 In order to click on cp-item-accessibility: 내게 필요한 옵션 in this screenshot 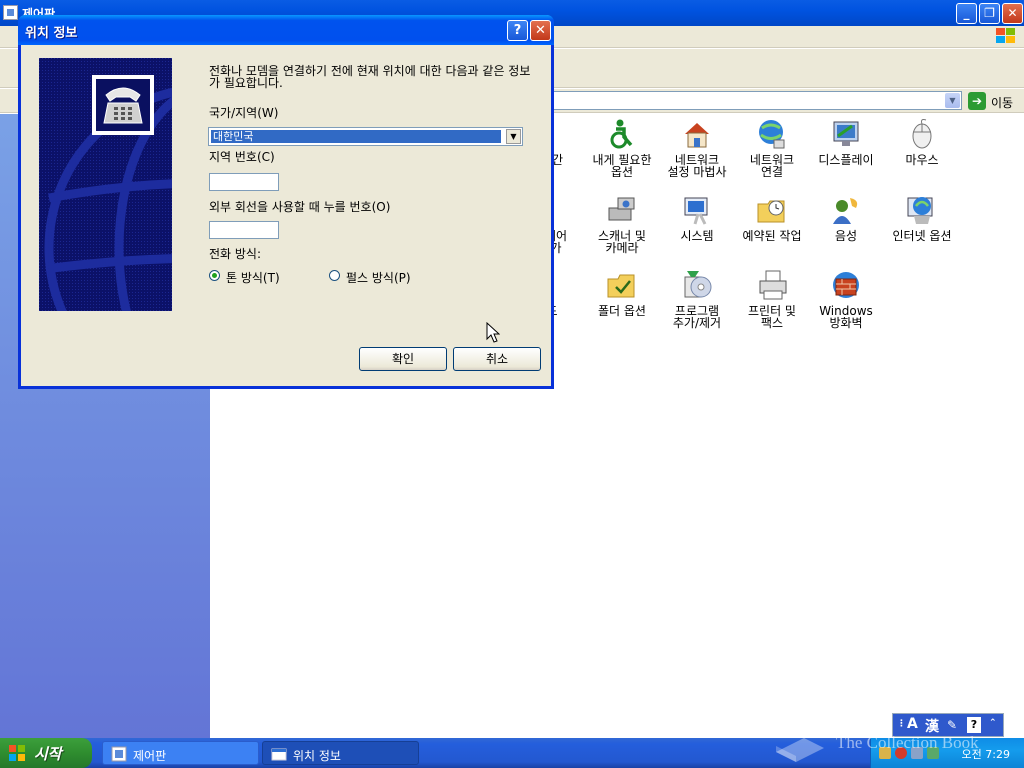, I will do `click(622, 148)`.